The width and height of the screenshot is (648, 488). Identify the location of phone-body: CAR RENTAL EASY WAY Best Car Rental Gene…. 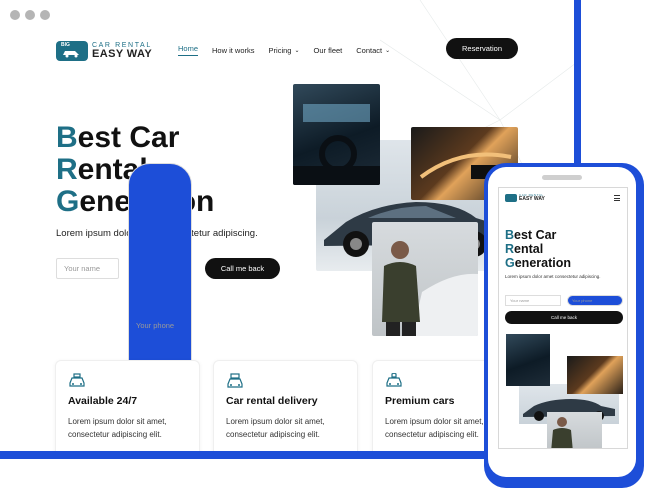
(562, 322).